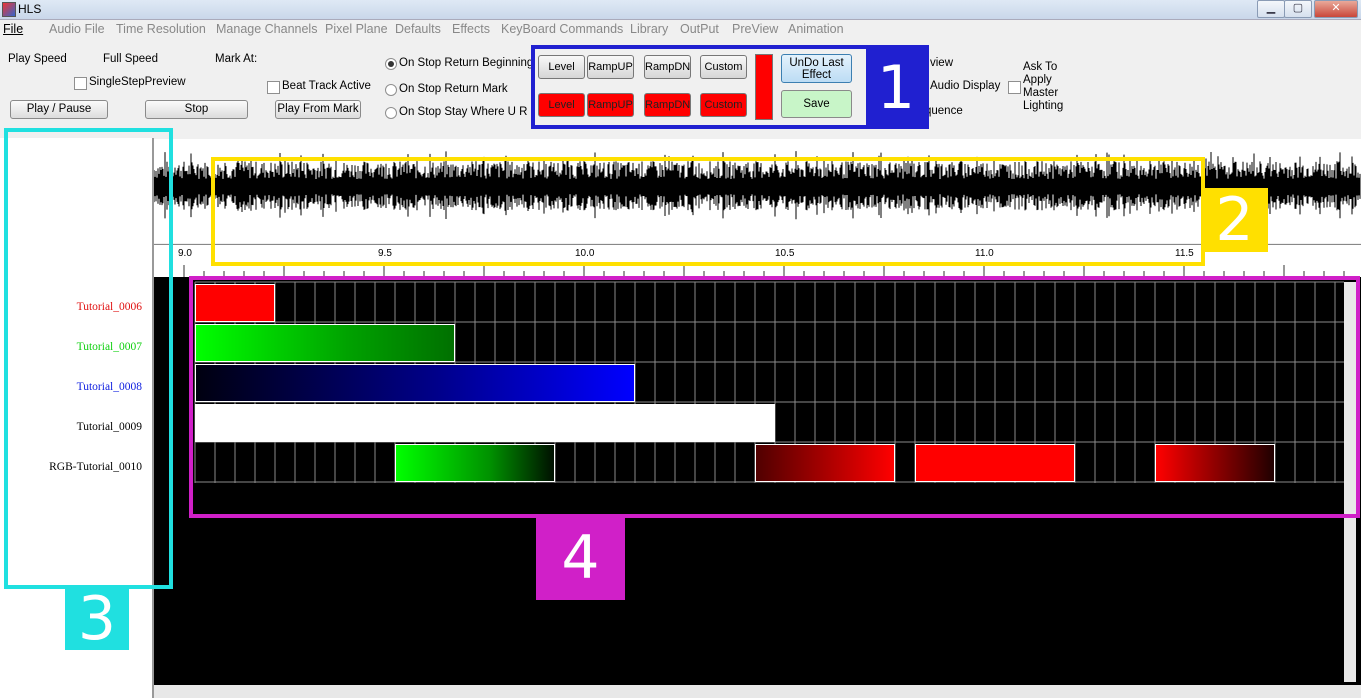 The height and width of the screenshot is (698, 1361). Describe the element at coordinates (9, 9) in the screenshot. I see `app-icon` at that location.